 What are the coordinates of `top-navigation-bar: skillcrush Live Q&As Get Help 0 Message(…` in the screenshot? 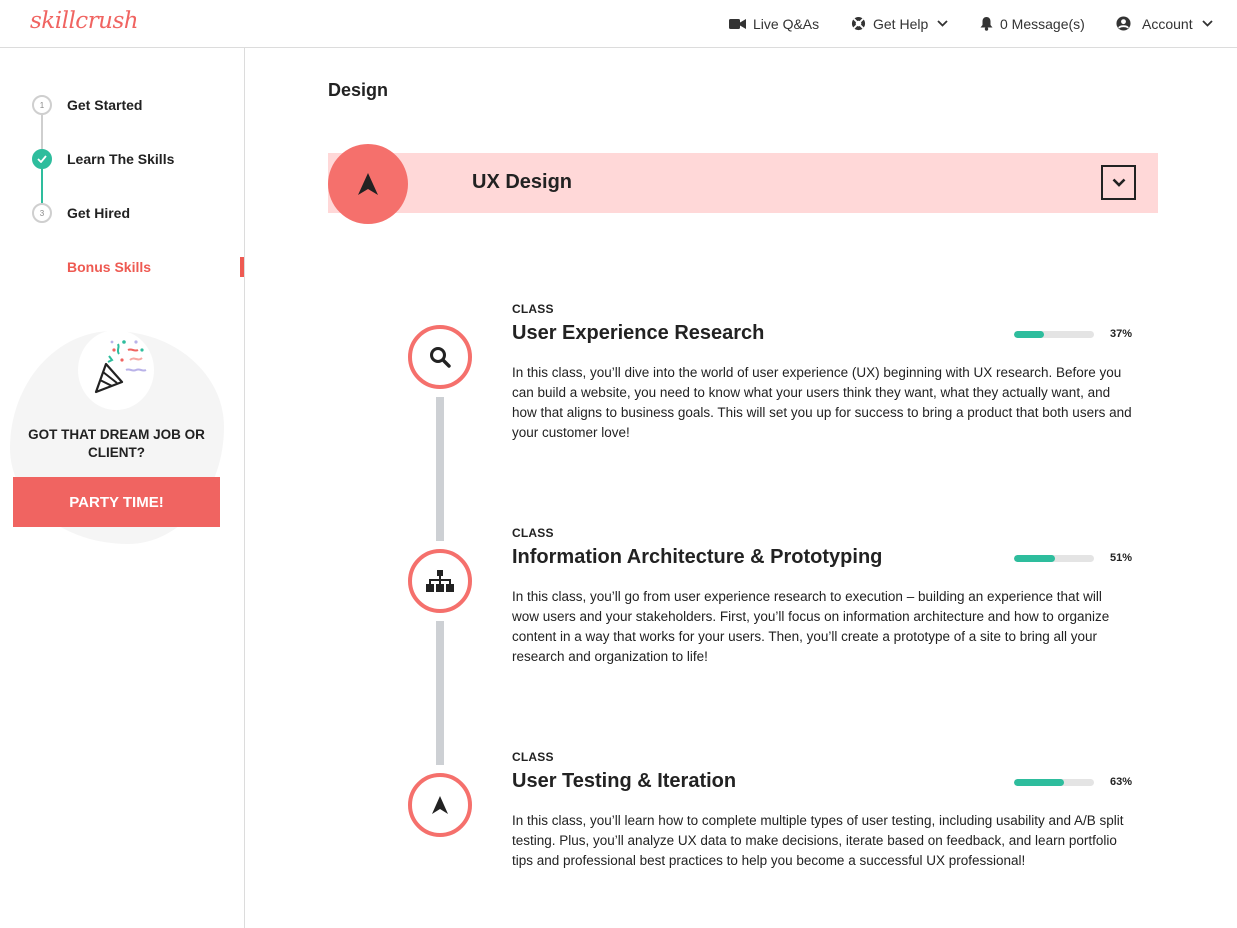 It's located at (618, 24).